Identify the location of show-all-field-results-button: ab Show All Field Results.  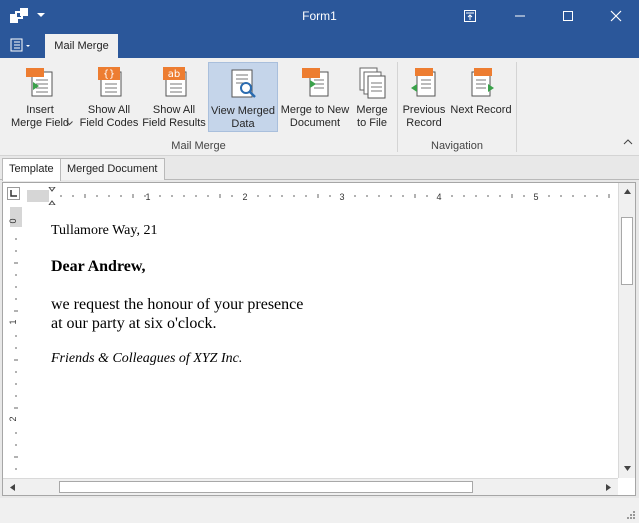
(174, 97).